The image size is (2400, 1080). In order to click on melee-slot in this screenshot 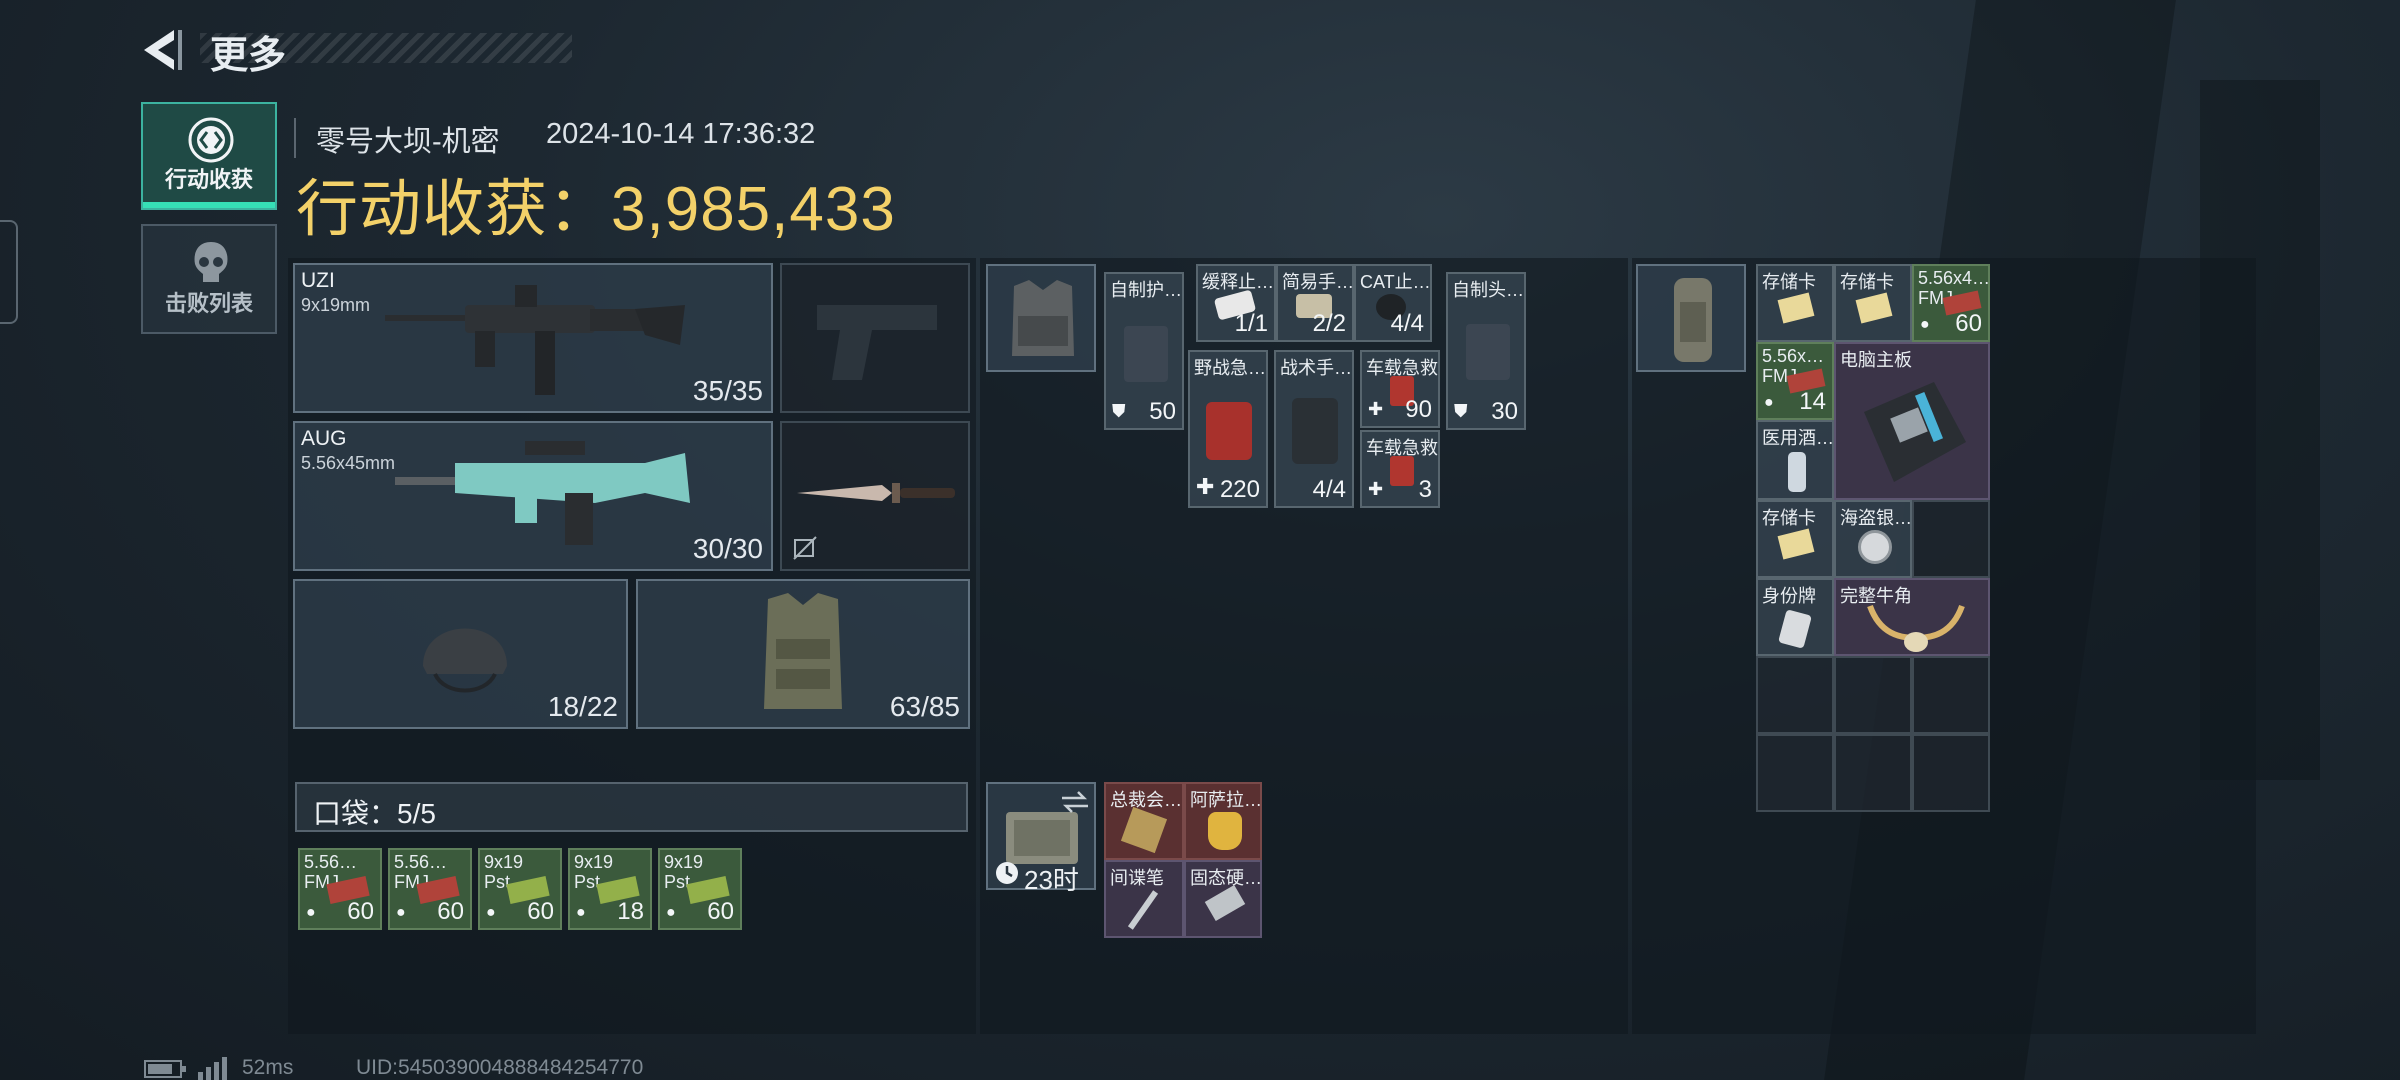, I will do `click(875, 496)`.